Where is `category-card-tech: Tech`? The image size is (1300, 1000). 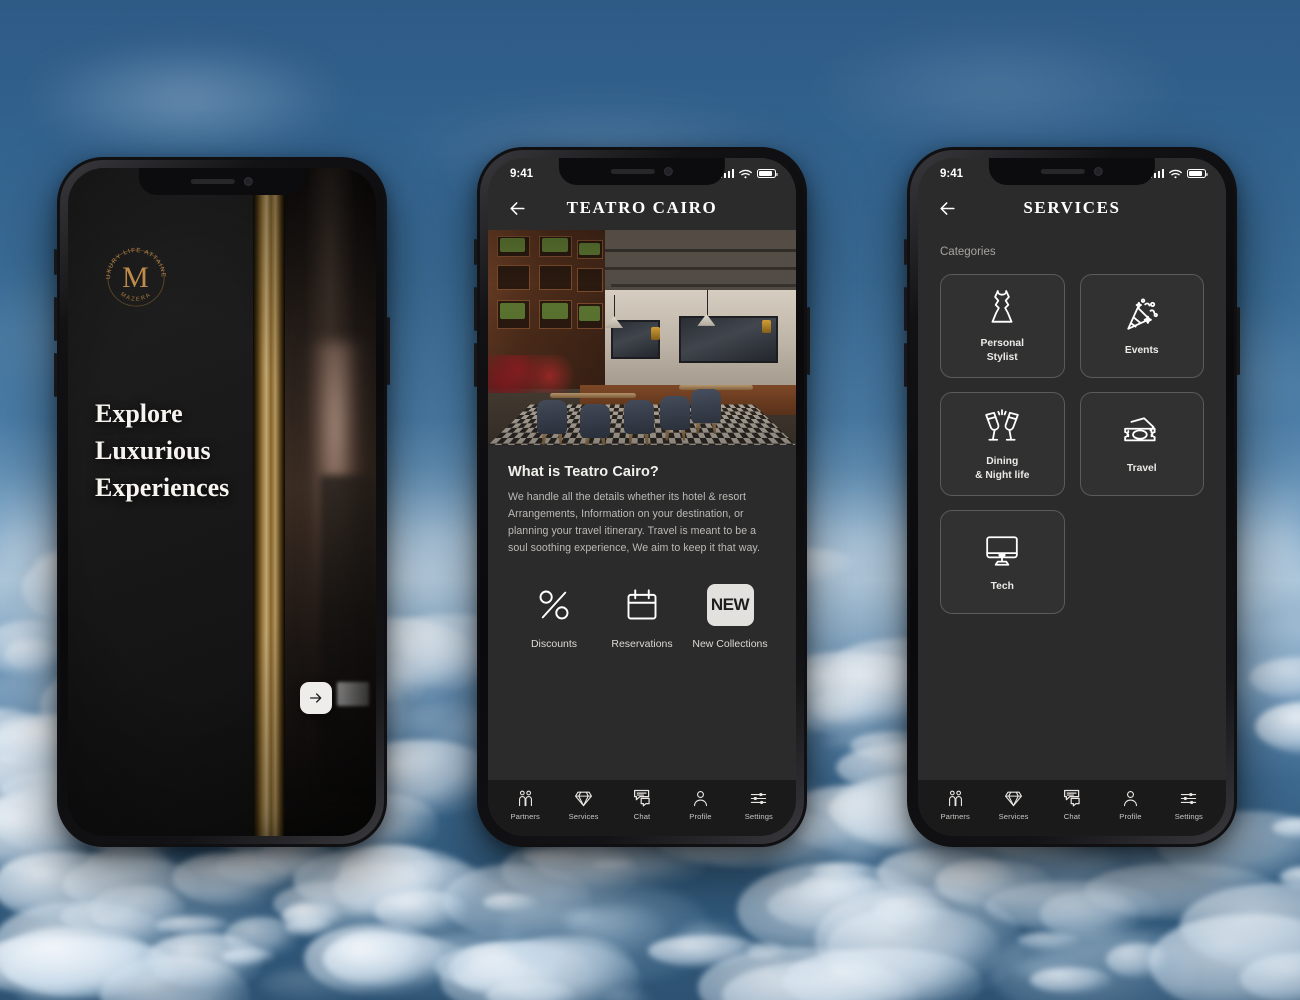 category-card-tech: Tech is located at coordinates (1002, 562).